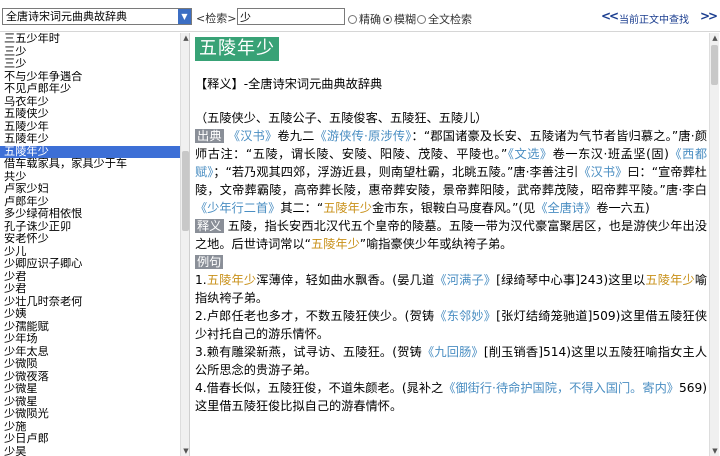  Describe the element at coordinates (237, 49) in the screenshot. I see `headword: 五陵年少` at that location.